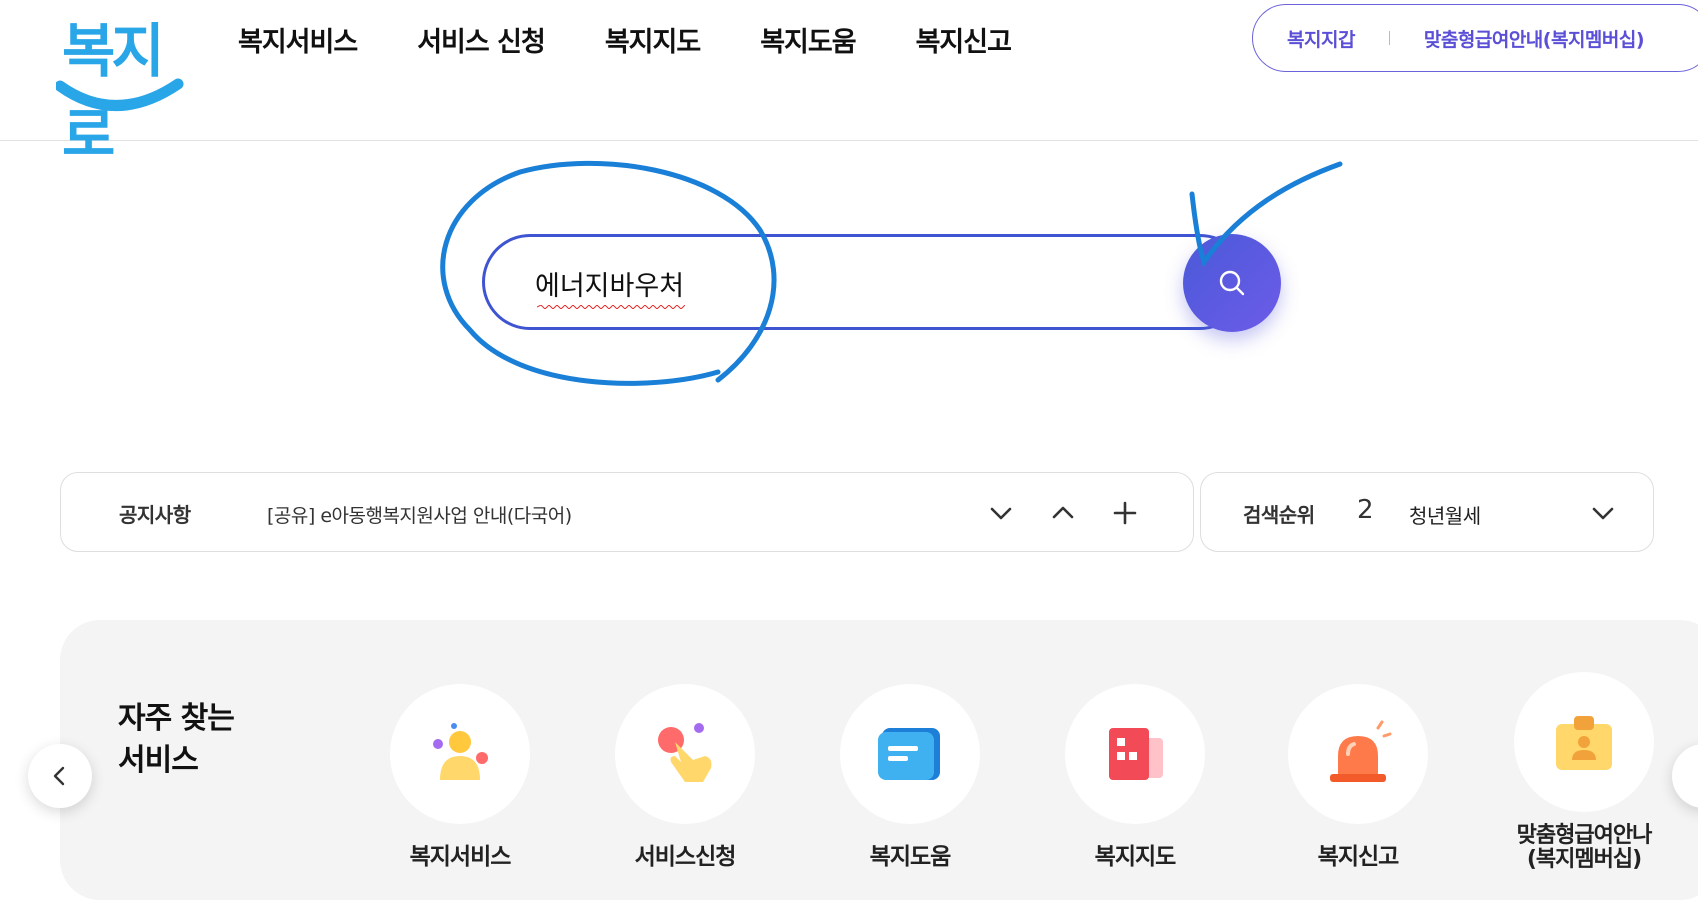 This screenshot has height=900, width=1698. Describe the element at coordinates (176, 718) in the screenshot. I see `frequent-title-line1: 자주 찾는` at that location.